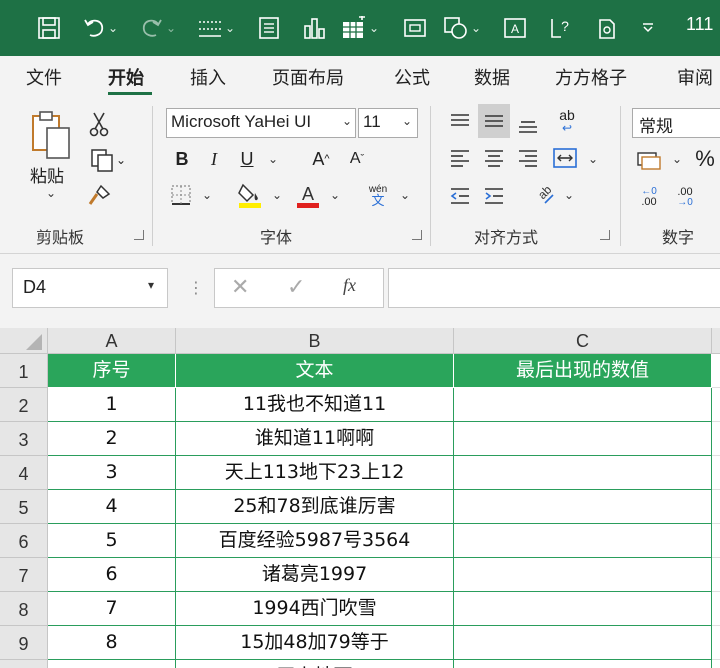 Image resolution: width=720 pixels, height=668 pixels. What do you see at coordinates (112, 405) in the screenshot?
I see `cell-a: 1` at bounding box center [112, 405].